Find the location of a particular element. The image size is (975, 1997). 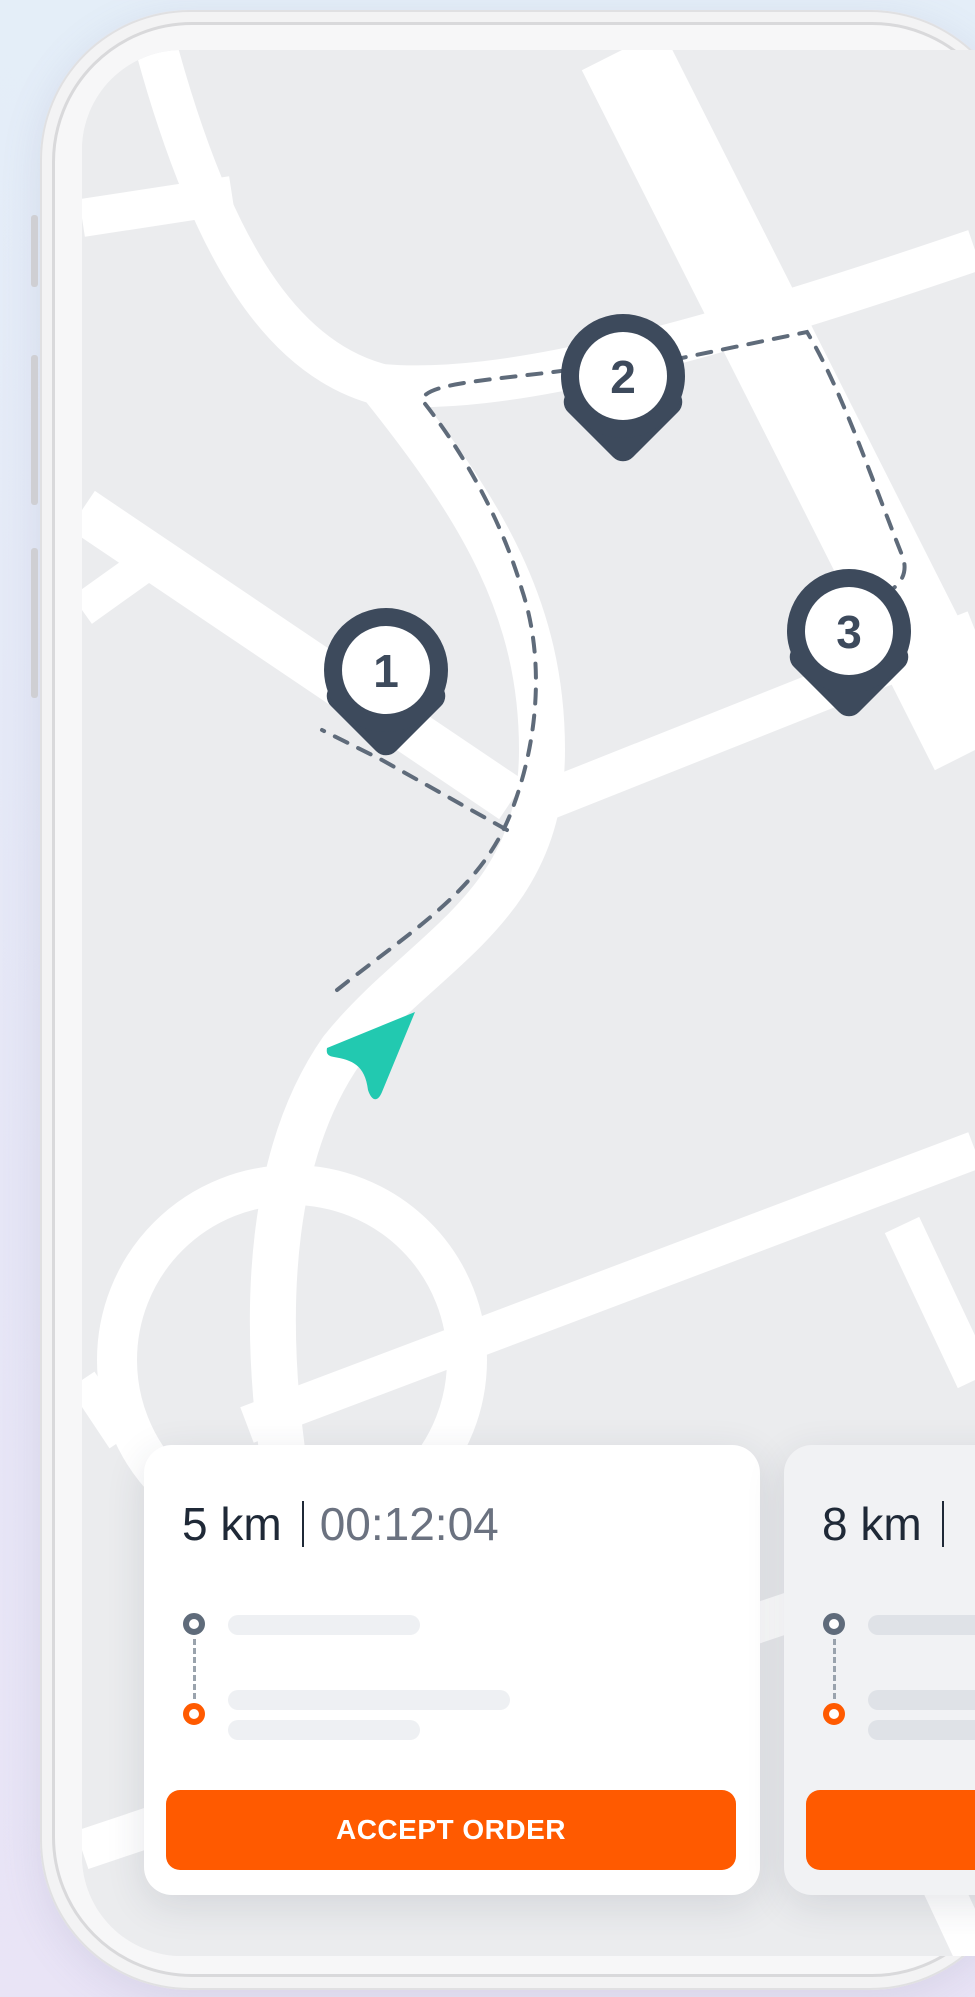

accept-order-button is located at coordinates (890, 1830).